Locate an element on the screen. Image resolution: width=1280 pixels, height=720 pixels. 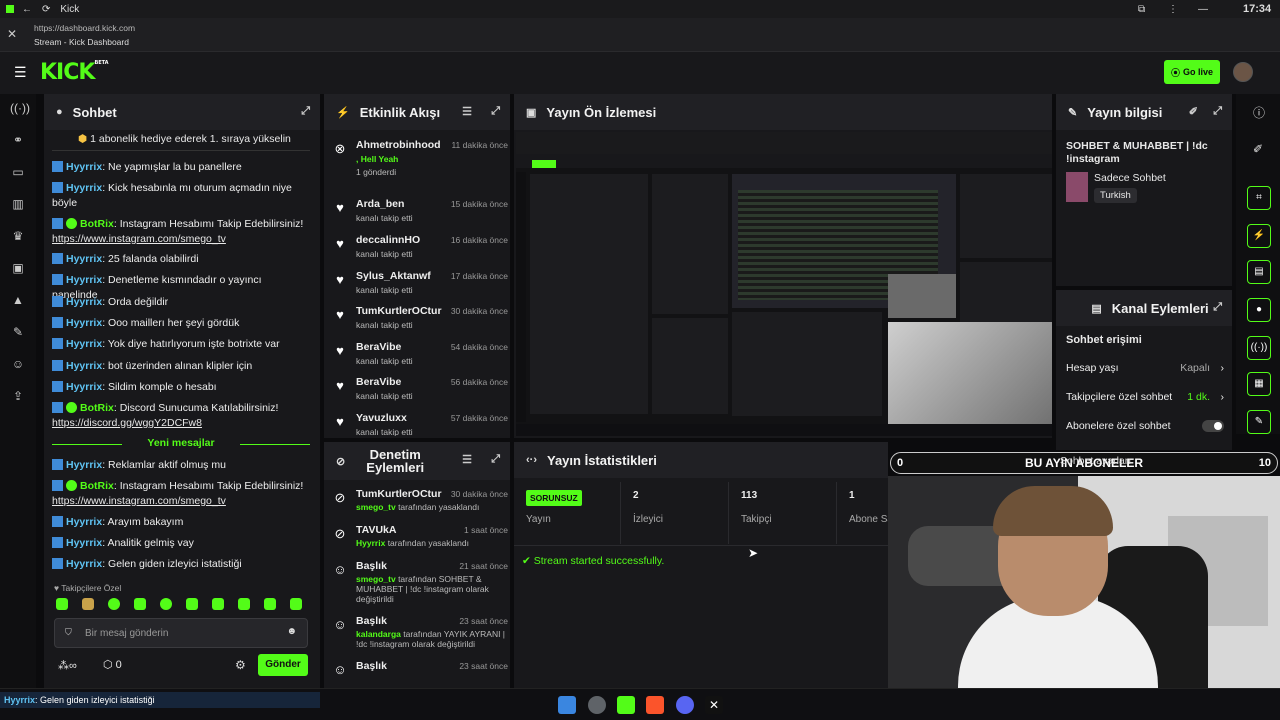
reload-icon: ⟳ is located at coordinates (46, 9).